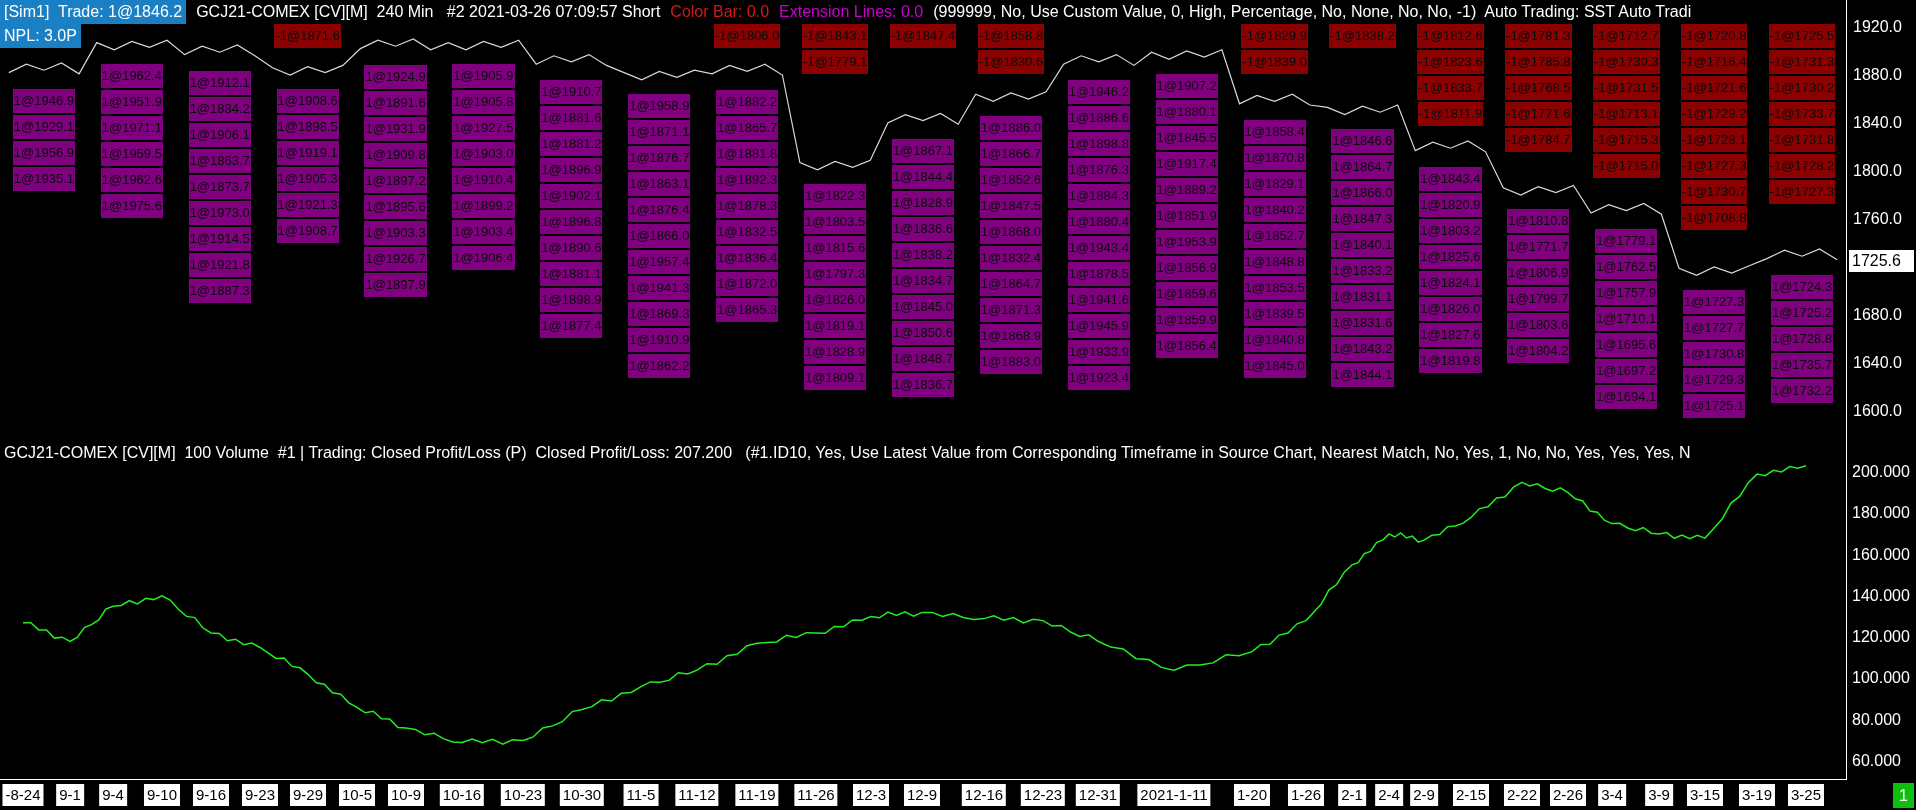  Describe the element at coordinates (1714, 301) in the screenshot. I see `buy-trade-label: 1@1727.3` at that location.